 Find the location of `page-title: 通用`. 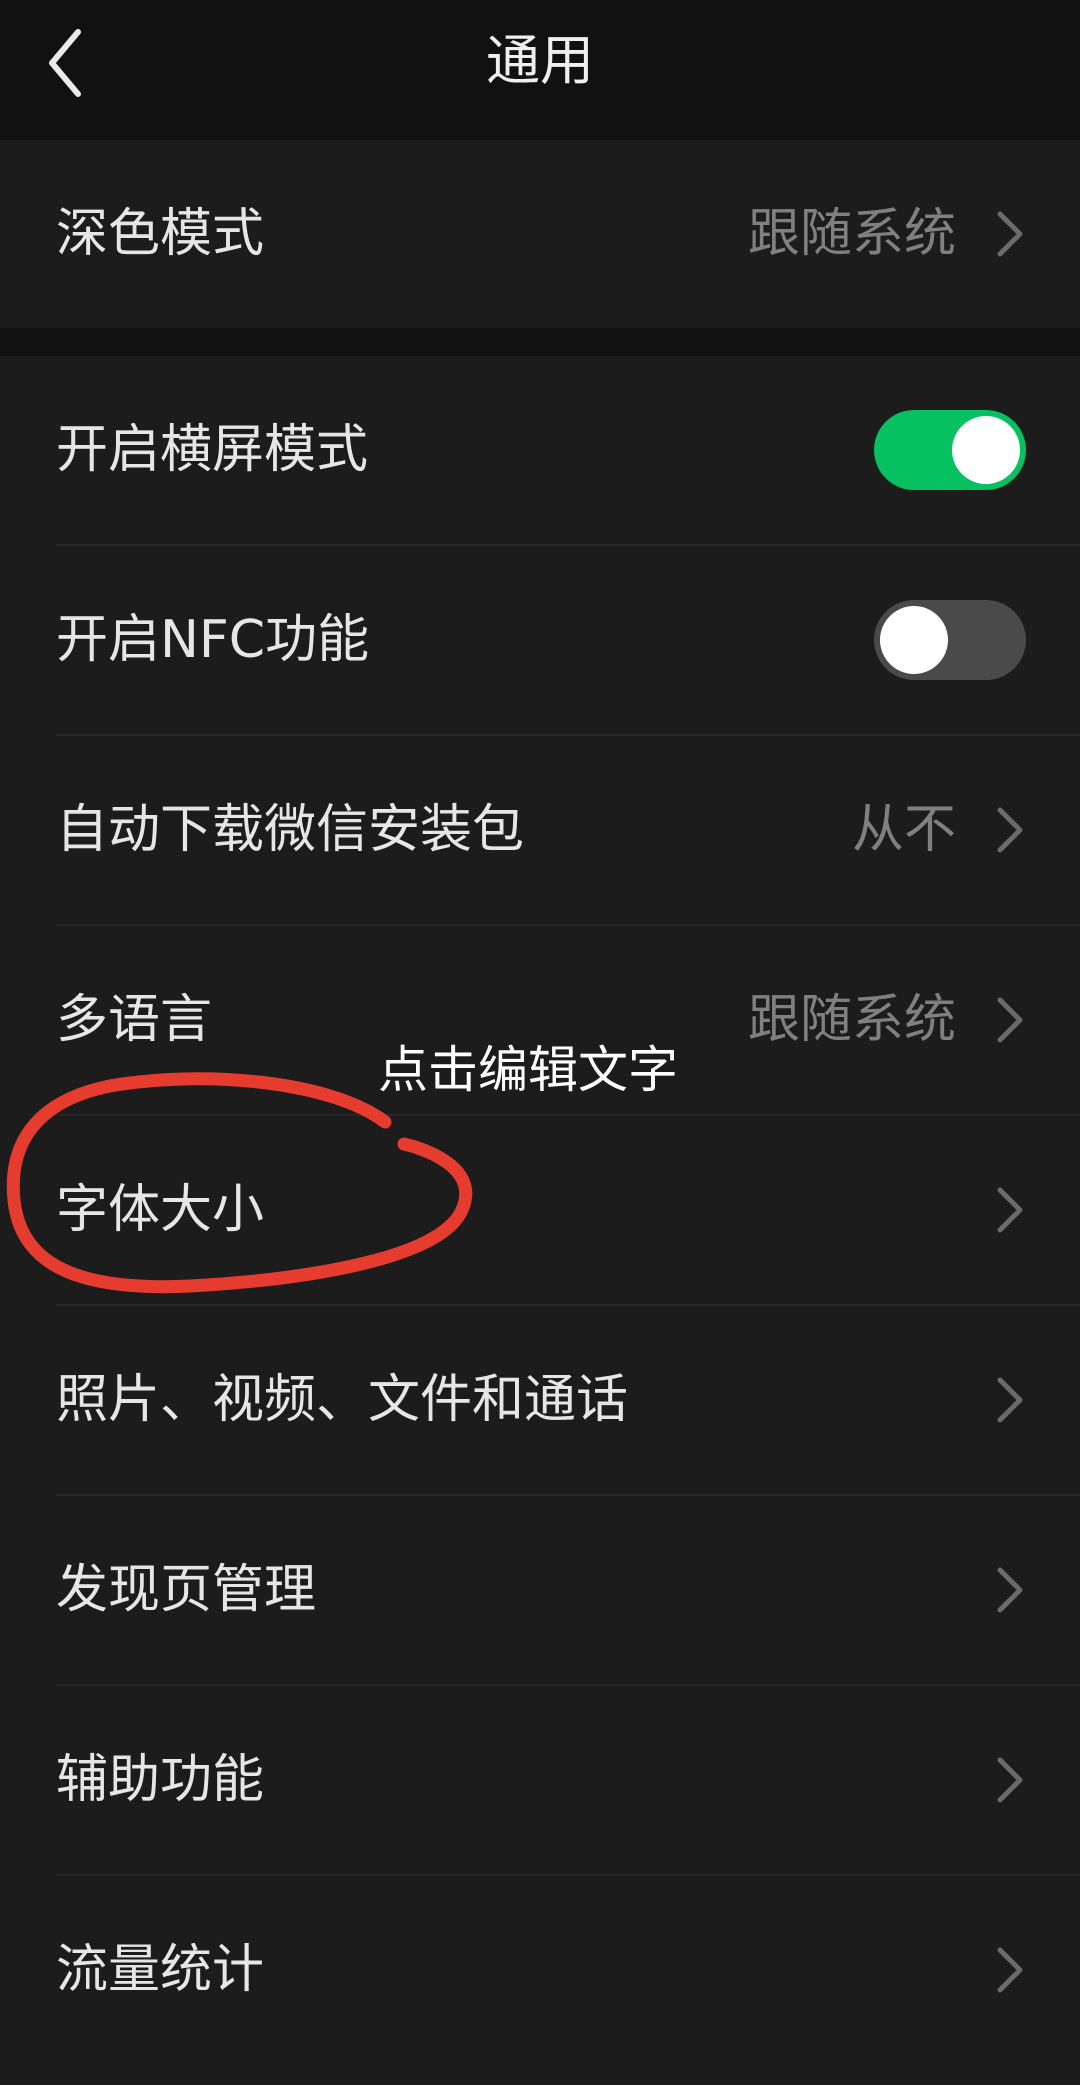

page-title: 通用 is located at coordinates (540, 60).